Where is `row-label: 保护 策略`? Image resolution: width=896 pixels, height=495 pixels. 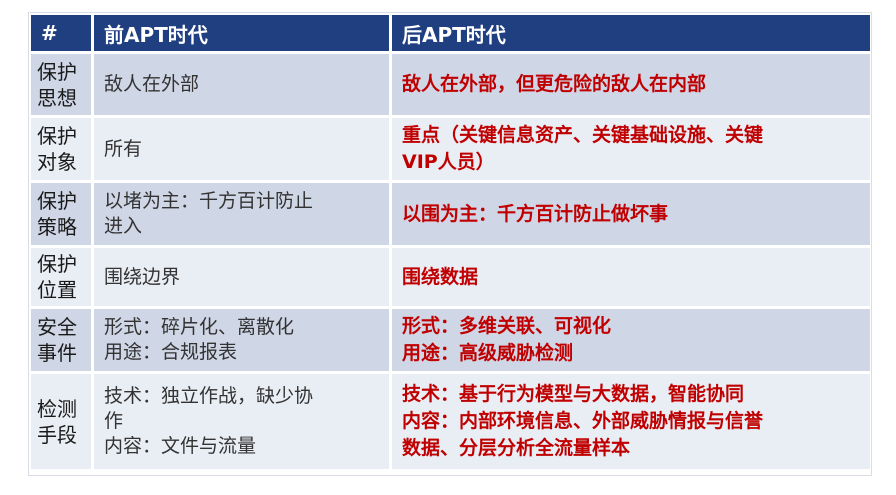
row-label: 保护 策略 is located at coordinates (61, 214).